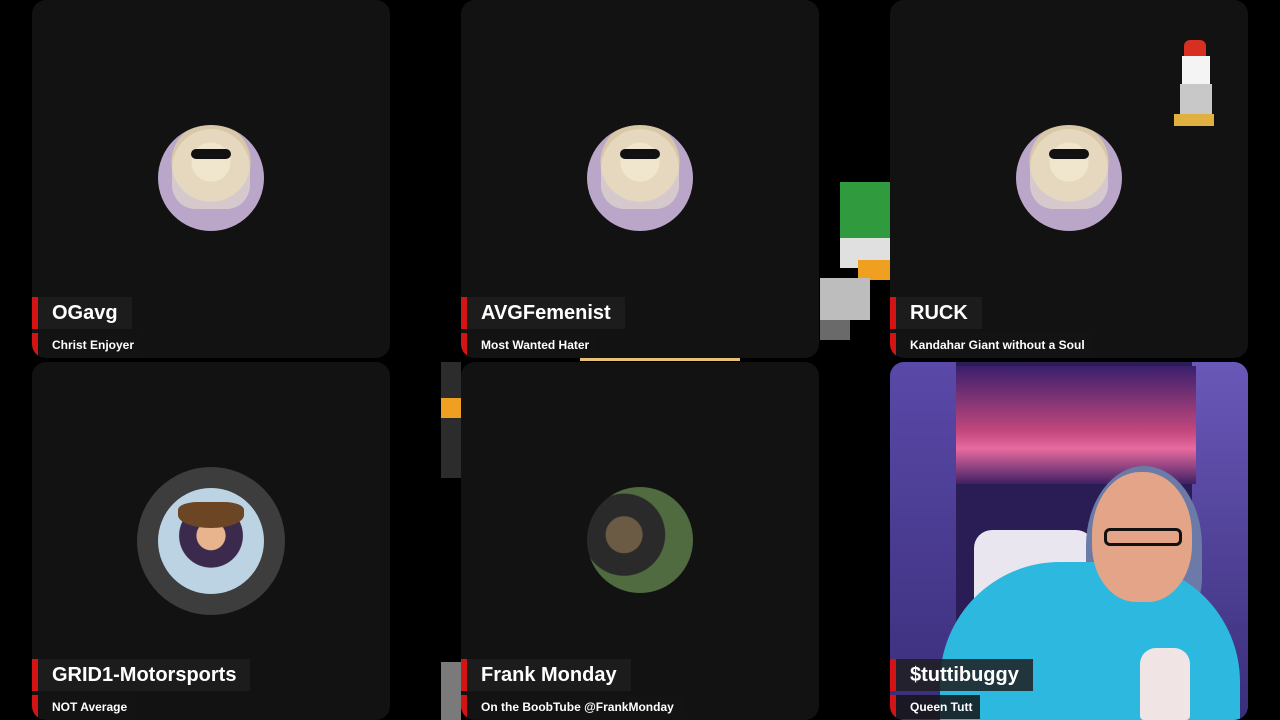 The width and height of the screenshot is (1280, 720). What do you see at coordinates (991, 345) in the screenshot?
I see `participant-subtitle: Kandahar Giant without a Soul` at bounding box center [991, 345].